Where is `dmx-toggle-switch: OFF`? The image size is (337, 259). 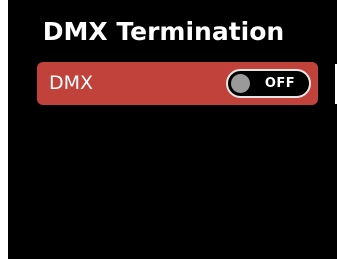 dmx-toggle-switch: OFF is located at coordinates (268, 83).